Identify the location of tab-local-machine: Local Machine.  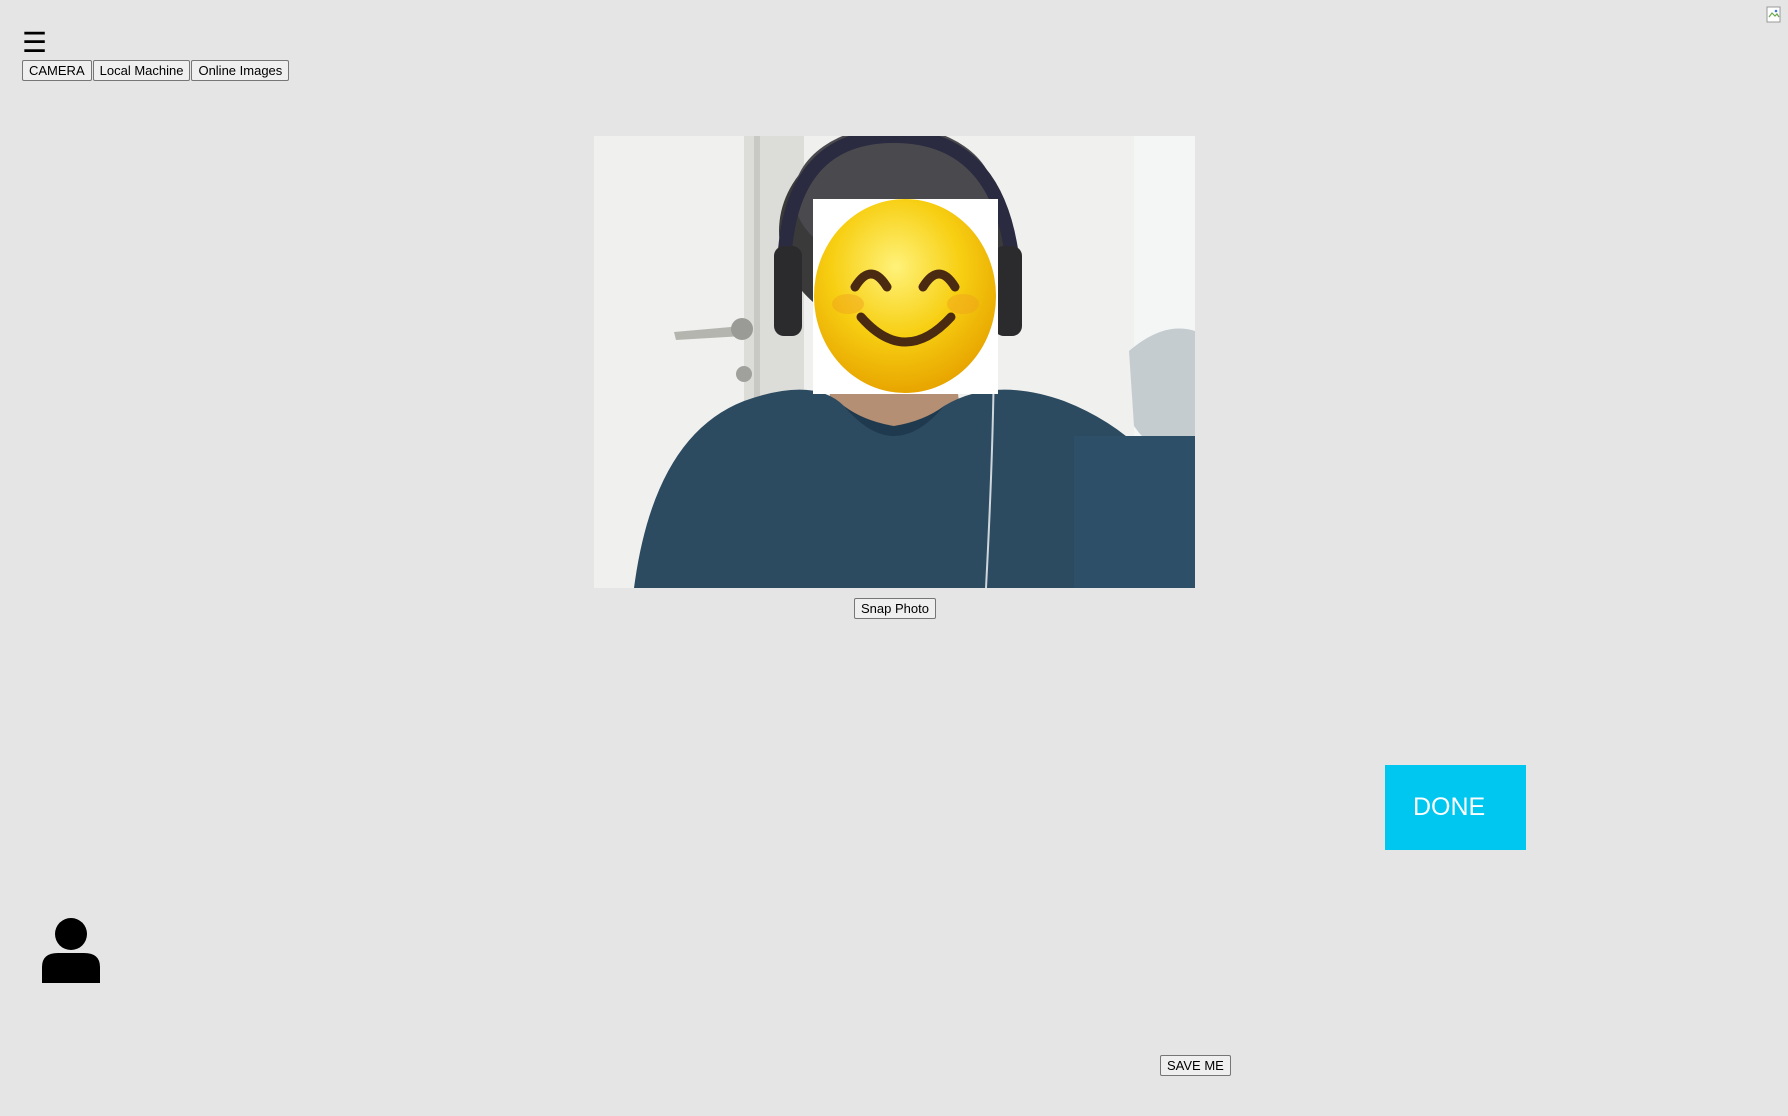
(141, 70).